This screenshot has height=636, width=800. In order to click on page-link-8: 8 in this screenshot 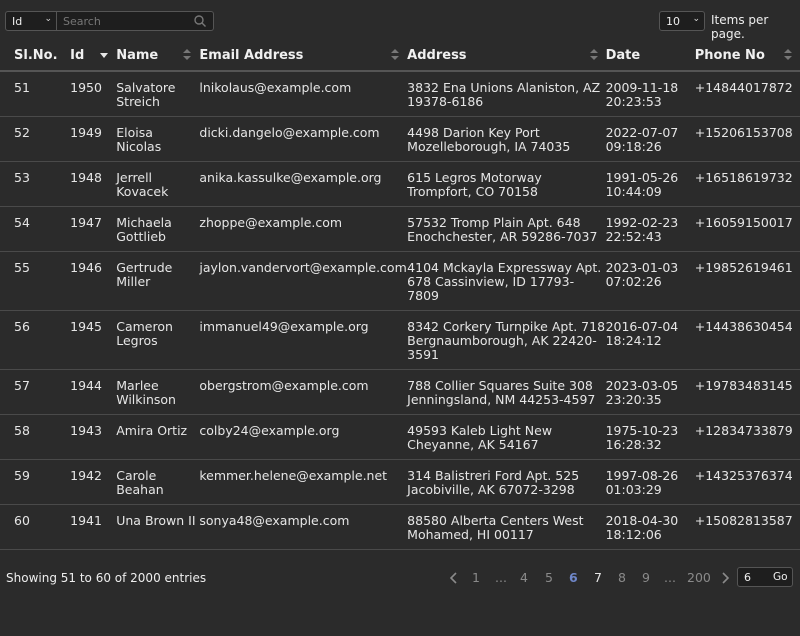, I will do `click(622, 577)`.